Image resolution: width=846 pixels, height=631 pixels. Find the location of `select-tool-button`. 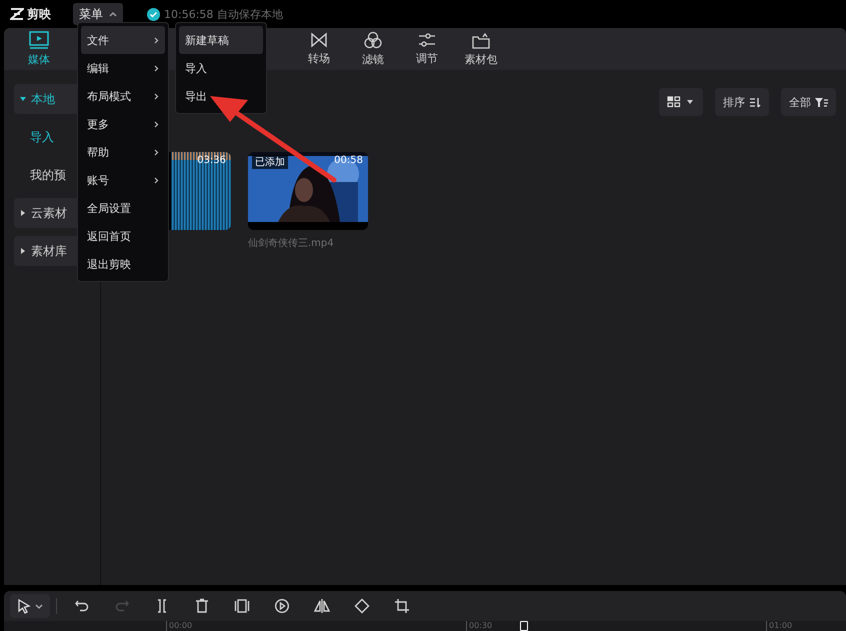

select-tool-button is located at coordinates (30, 606).